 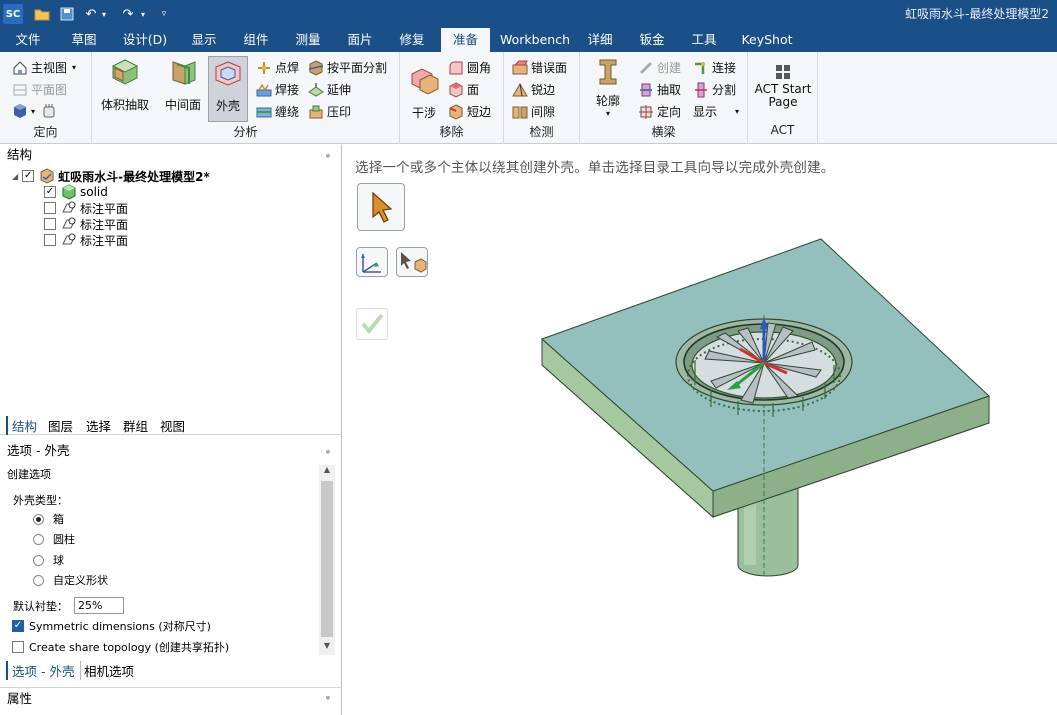 I want to click on select-direction-tool, so click(x=372, y=262).